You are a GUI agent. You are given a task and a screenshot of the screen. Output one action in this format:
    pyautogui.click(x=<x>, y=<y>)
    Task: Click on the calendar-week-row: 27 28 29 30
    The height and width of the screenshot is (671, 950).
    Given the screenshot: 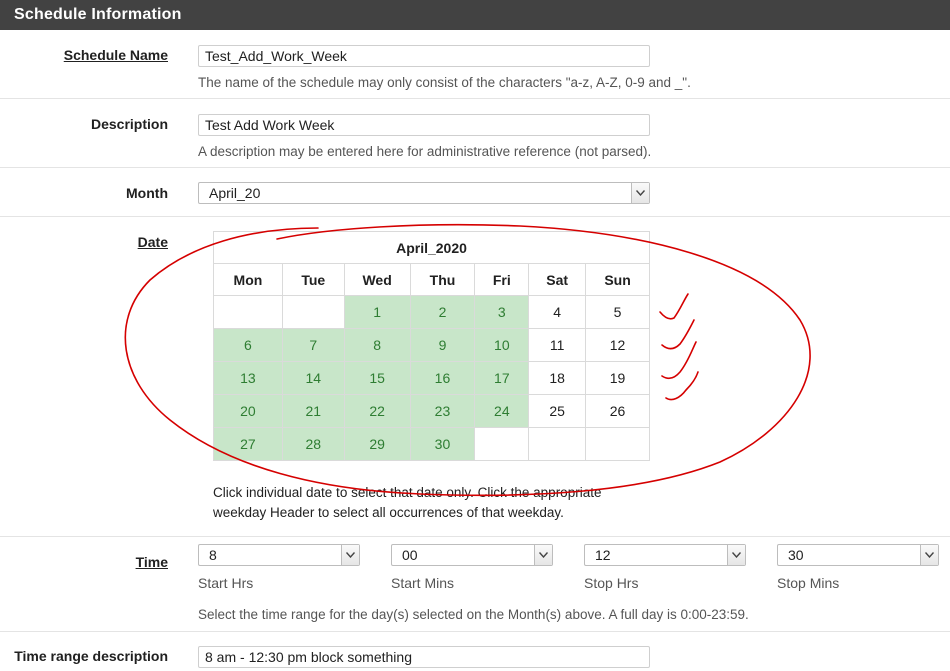 What is the action you would take?
    pyautogui.click(x=431, y=444)
    